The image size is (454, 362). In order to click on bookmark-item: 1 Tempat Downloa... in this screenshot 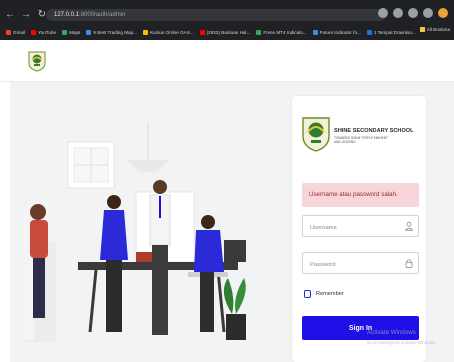, I will do `click(391, 32)`.